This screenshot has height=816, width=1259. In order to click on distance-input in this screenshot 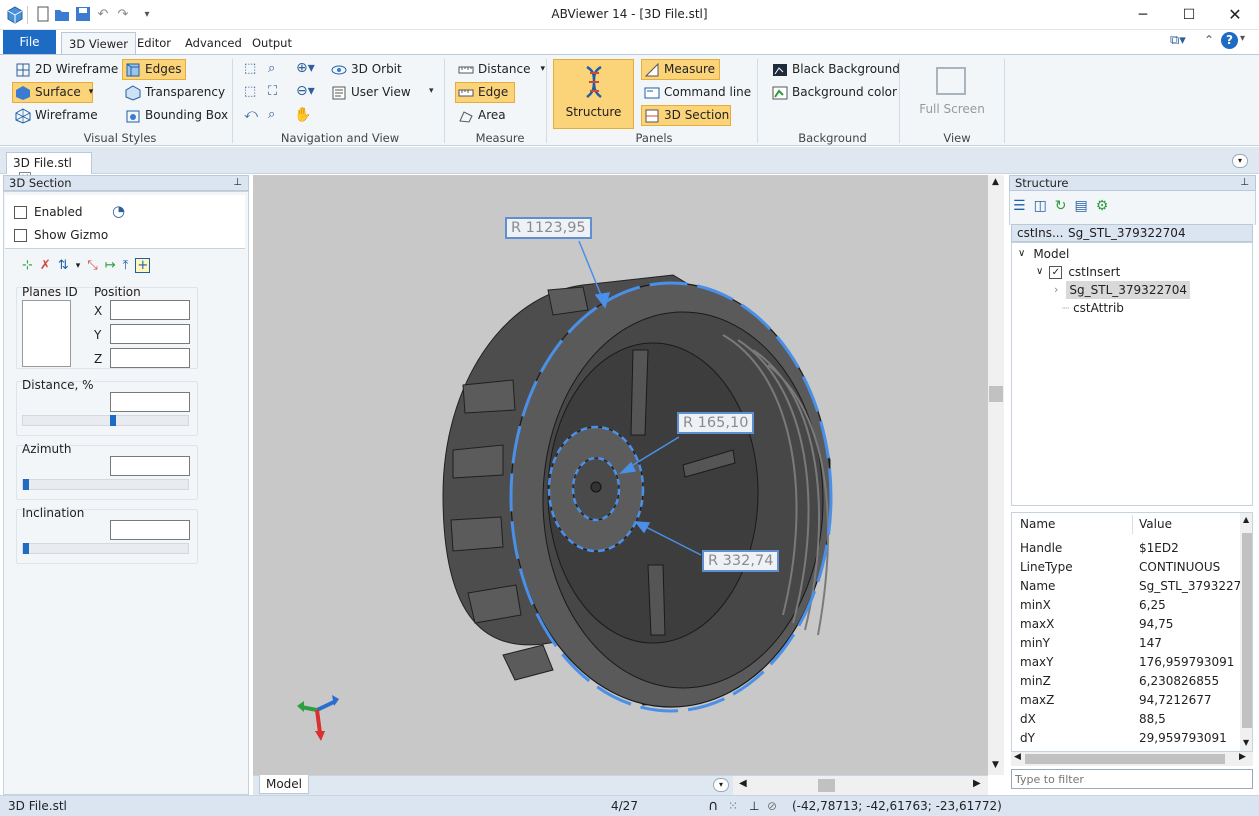, I will do `click(150, 402)`.